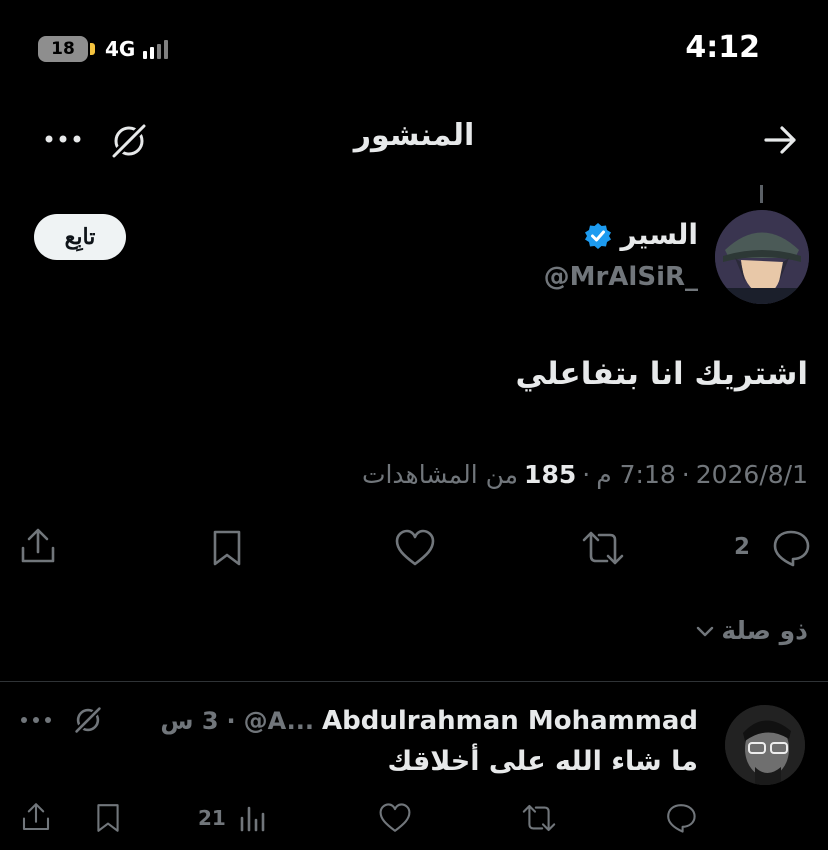 This screenshot has height=850, width=828. I want to click on avatar, so click(762, 257).